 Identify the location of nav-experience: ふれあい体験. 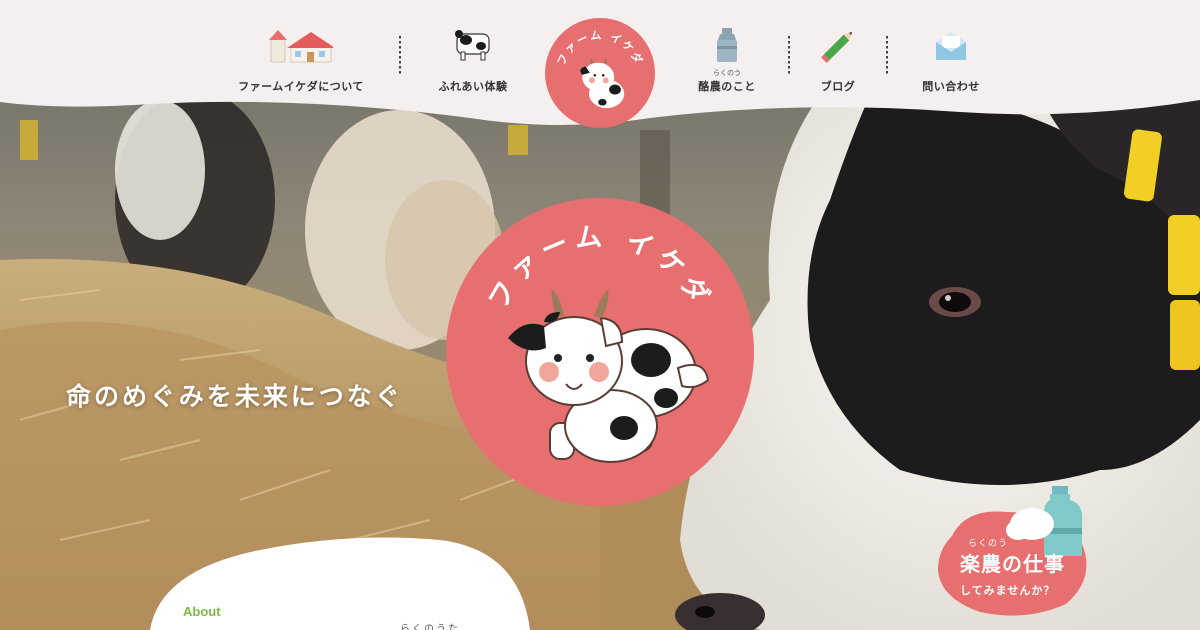
(473, 66).